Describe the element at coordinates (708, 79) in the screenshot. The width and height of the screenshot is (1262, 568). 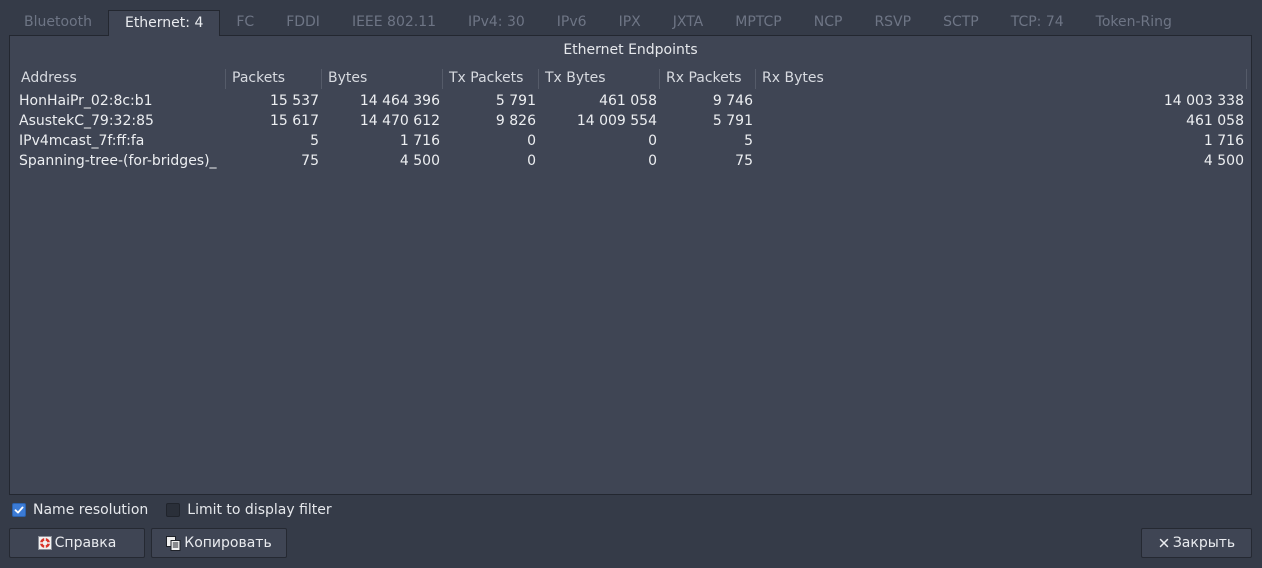
I see `column-header-rx-packets: Rx Packets` at that location.